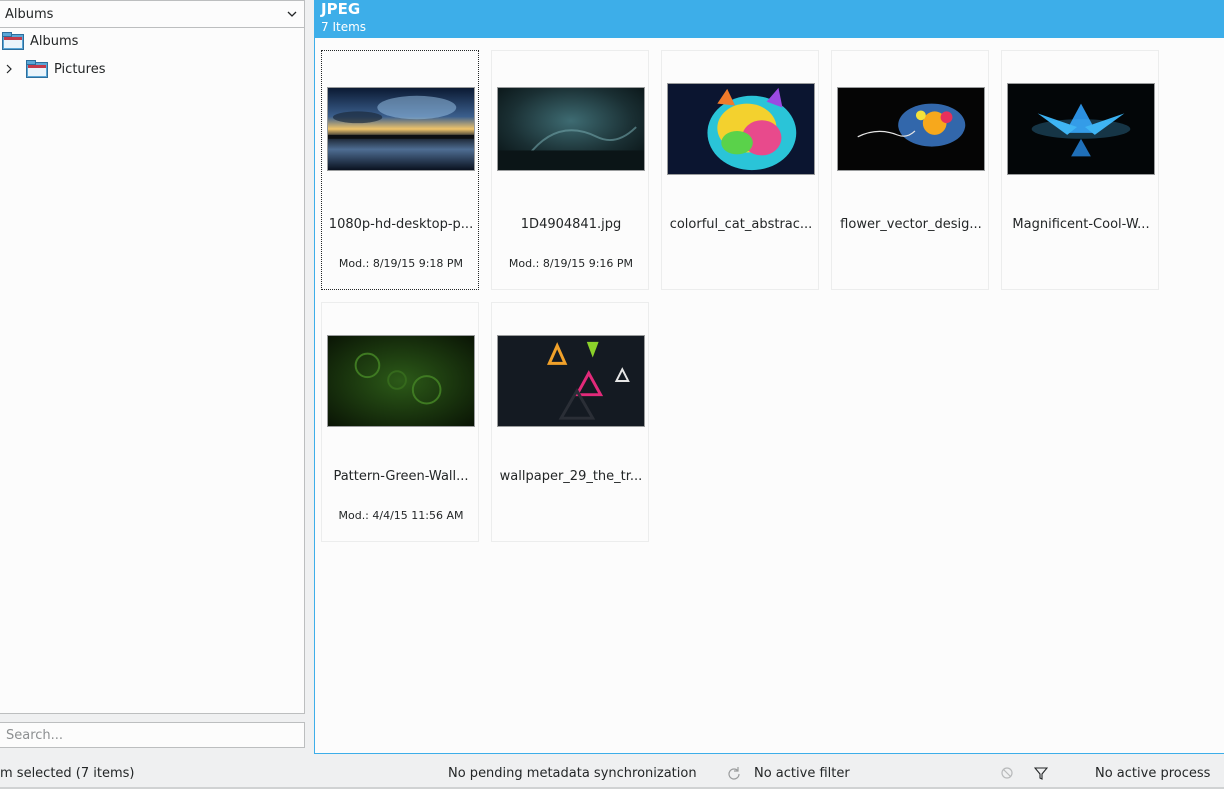 The width and height of the screenshot is (1224, 789). Describe the element at coordinates (146, 735) in the screenshot. I see `search-input` at that location.